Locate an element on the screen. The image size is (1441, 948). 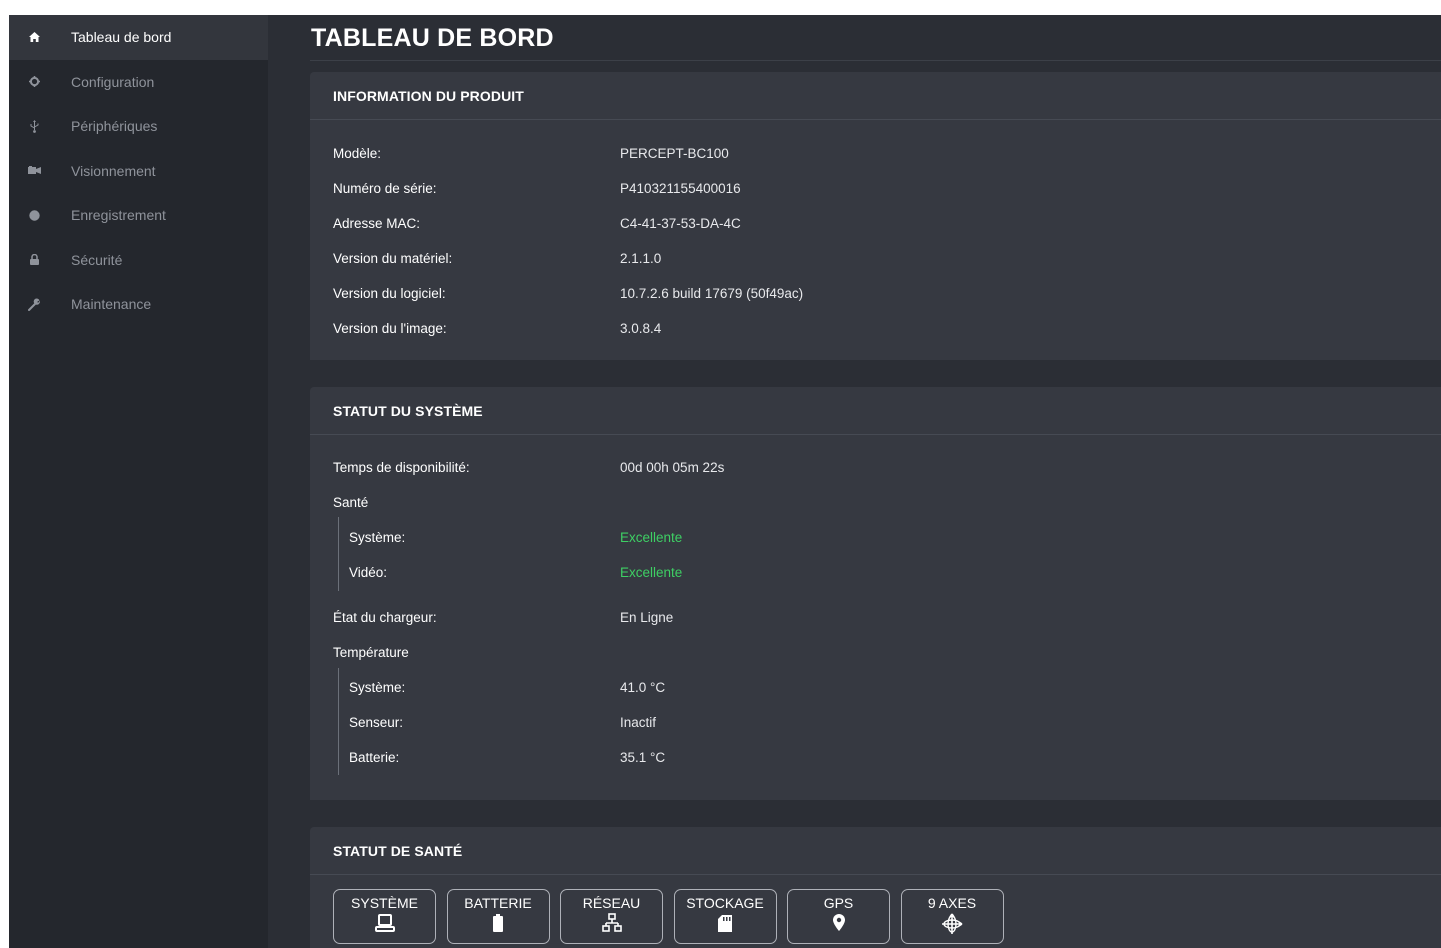
laptop-icon is located at coordinates (384, 924).